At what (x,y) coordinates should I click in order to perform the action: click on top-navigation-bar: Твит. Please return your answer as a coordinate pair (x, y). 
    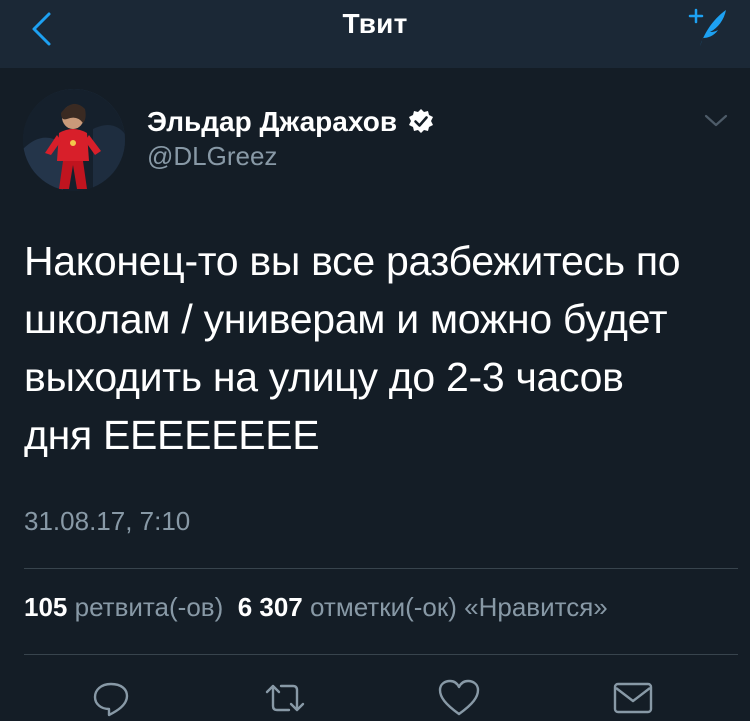
    Looking at the image, I should click on (375, 34).